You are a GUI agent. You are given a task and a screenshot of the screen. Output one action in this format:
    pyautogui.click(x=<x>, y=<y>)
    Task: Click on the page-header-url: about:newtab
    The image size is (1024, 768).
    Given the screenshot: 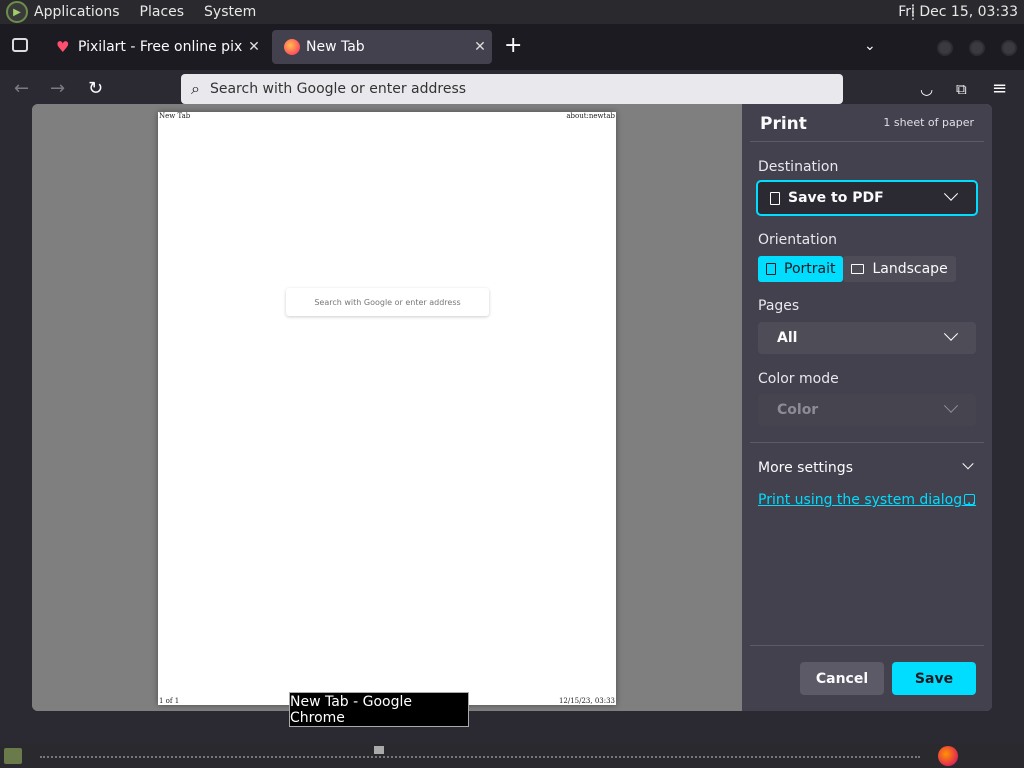 What is the action you would take?
    pyautogui.click(x=590, y=116)
    